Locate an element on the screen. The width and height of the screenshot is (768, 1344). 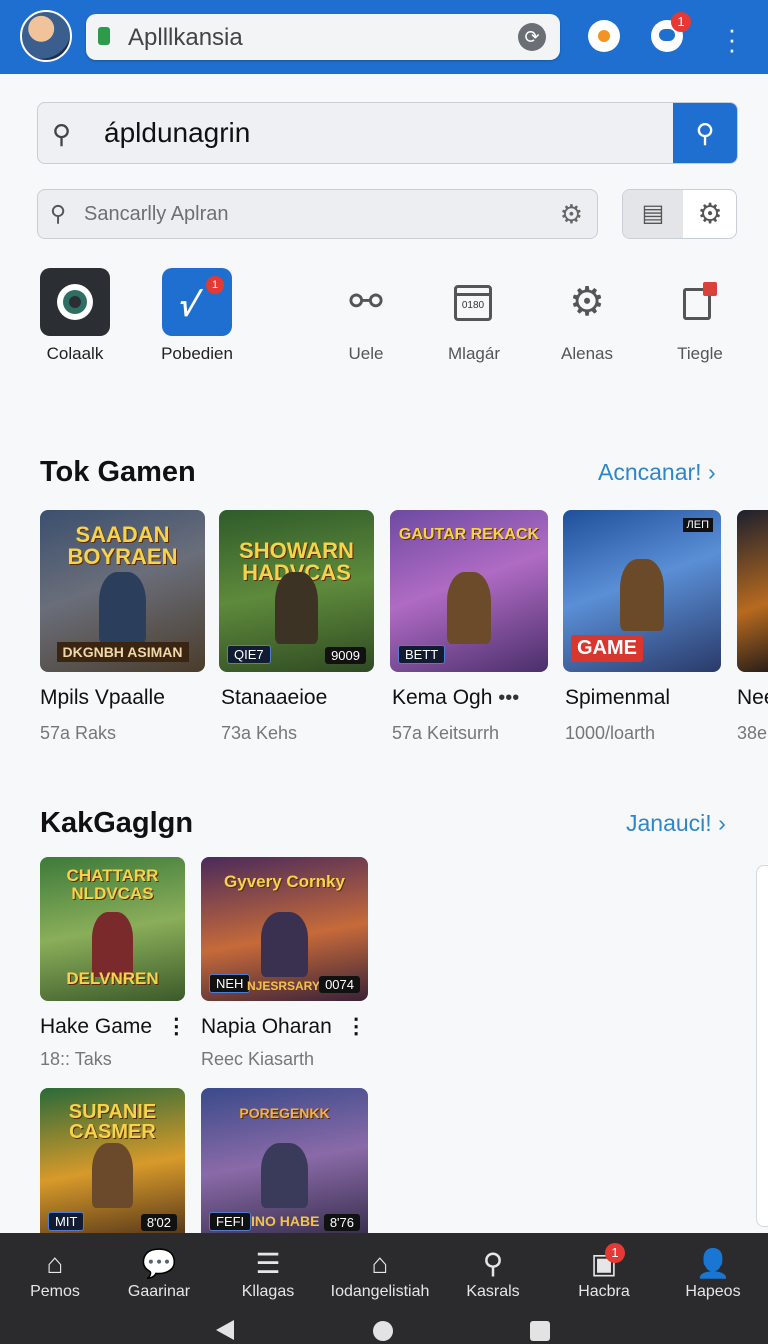
nav-badge: 1 is located at coordinates (615, 1253).